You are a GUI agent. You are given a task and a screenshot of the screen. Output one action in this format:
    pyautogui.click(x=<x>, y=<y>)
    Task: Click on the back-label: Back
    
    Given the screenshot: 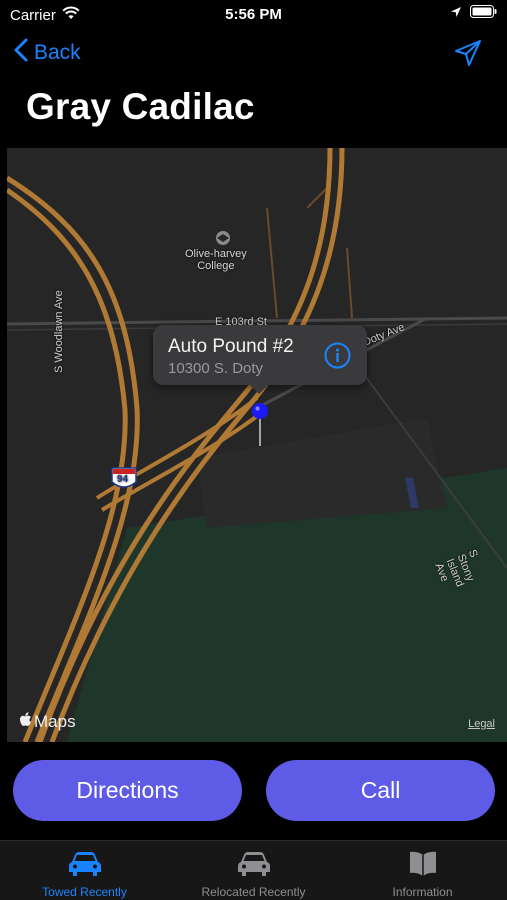 What is the action you would take?
    pyautogui.click(x=57, y=52)
    